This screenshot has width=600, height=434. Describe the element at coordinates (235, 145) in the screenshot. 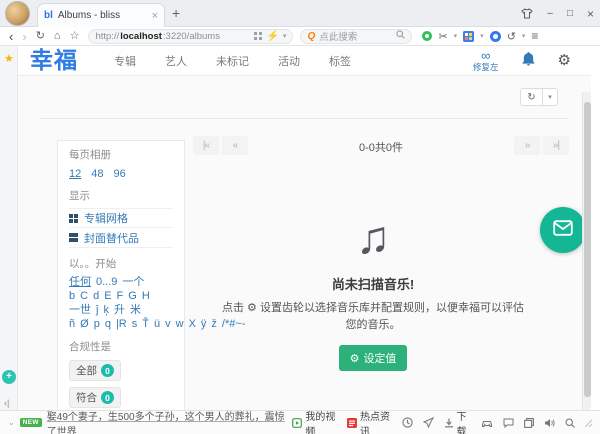

I see `prev-page-button: «` at that location.